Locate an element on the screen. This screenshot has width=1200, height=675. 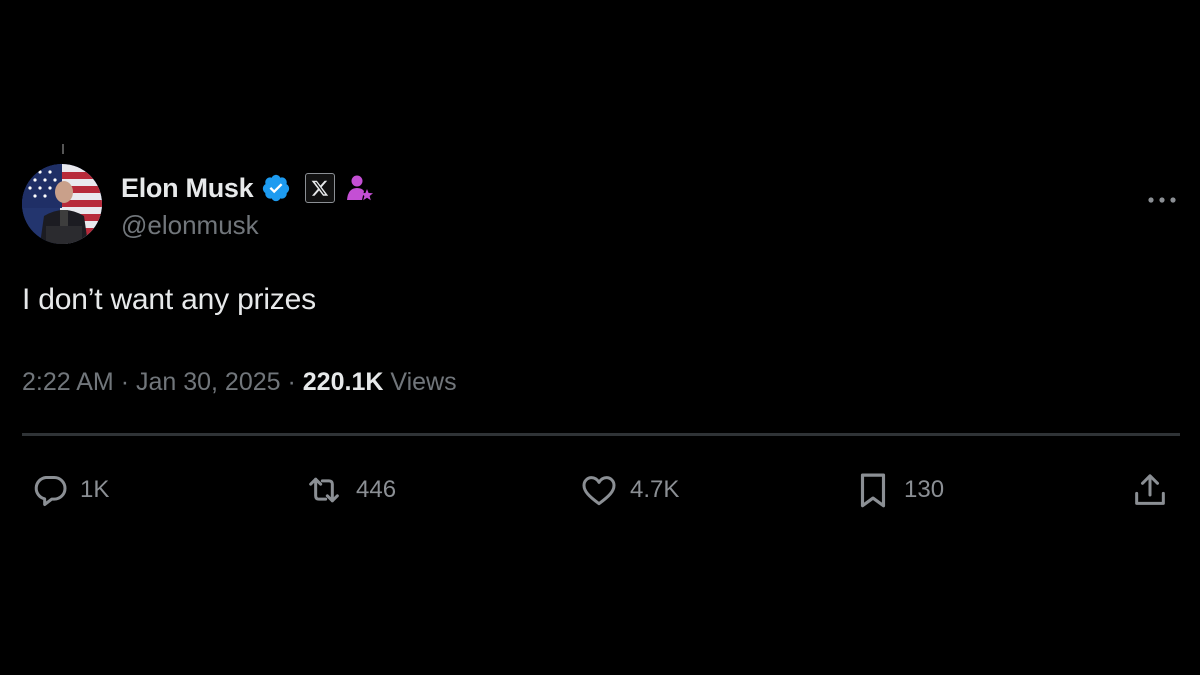
author-display-name: Elon Musk is located at coordinates (187, 188).